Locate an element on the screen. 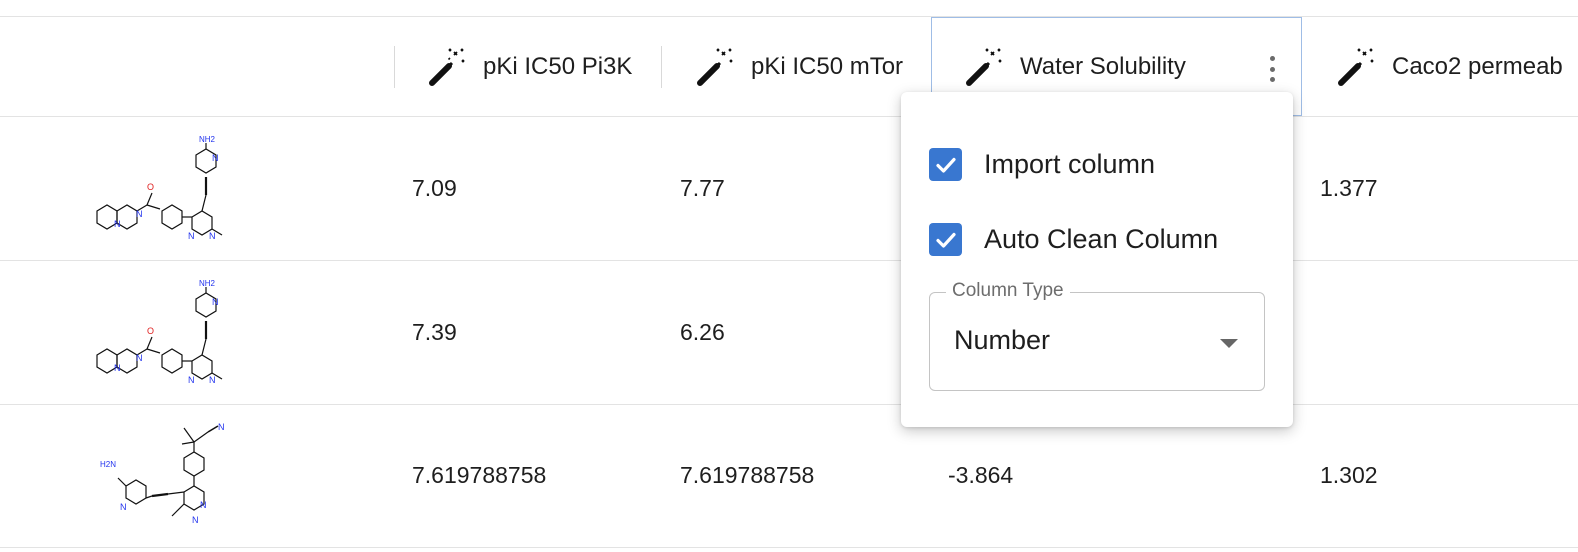  column-header-label: pKi IC50 Pi3K is located at coordinates (558, 66).